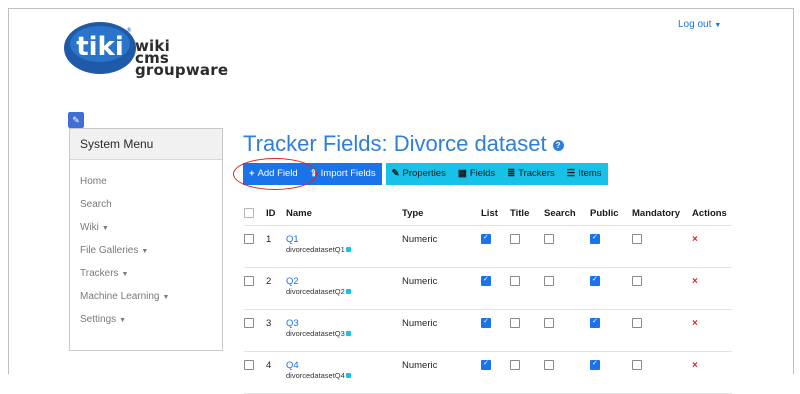 The height and width of the screenshot is (394, 800). I want to click on logout-link: Log out ▼, so click(699, 24).